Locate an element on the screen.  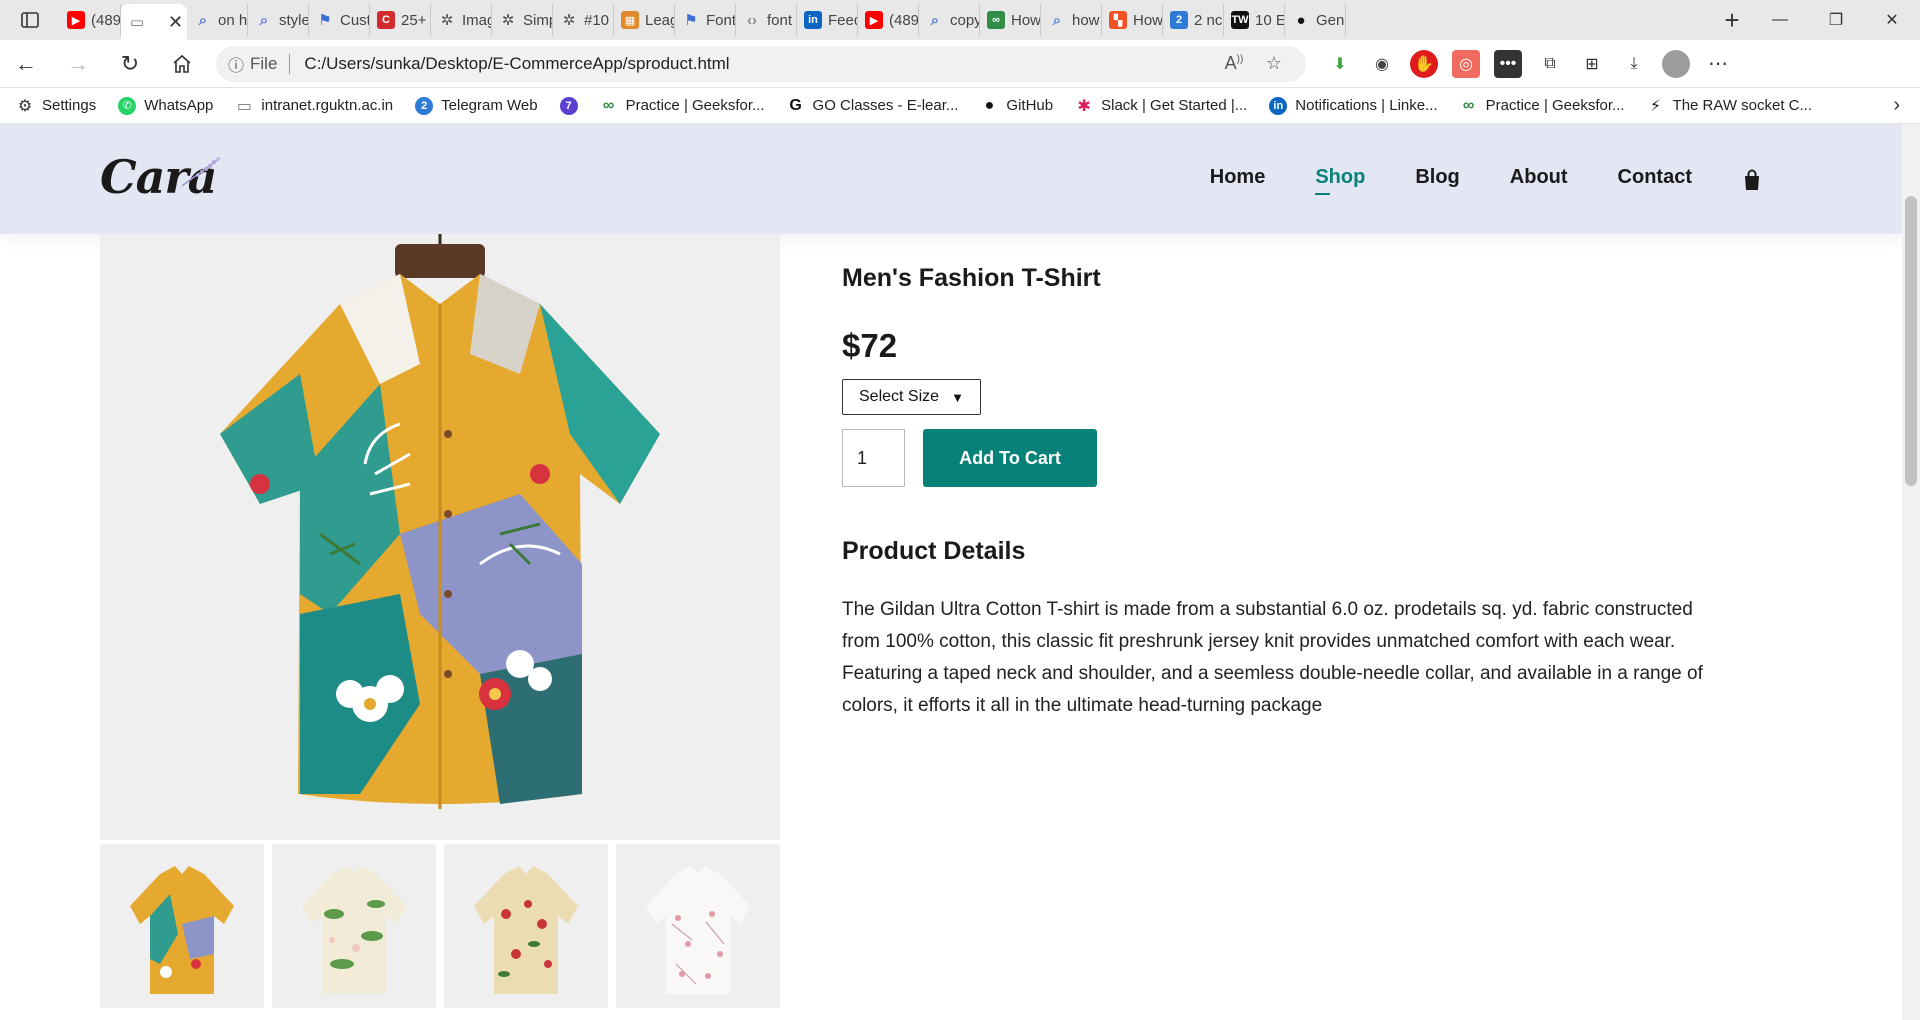
nav-blog: Blog is located at coordinates (1437, 177).